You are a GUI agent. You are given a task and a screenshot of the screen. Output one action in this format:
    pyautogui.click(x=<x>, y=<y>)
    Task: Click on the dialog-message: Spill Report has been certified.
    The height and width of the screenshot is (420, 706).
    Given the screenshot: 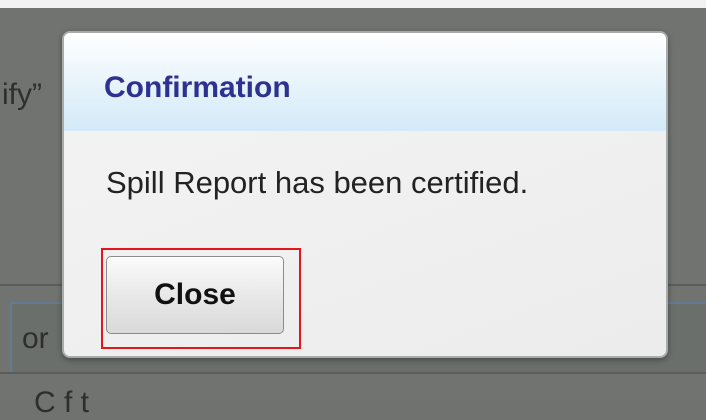 What is the action you would take?
    pyautogui.click(x=317, y=182)
    